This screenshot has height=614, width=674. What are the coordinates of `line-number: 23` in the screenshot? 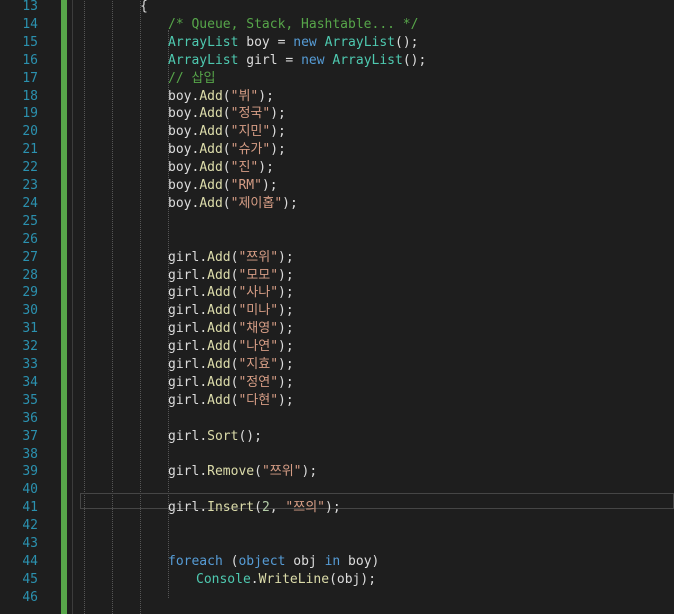 It's located at (30, 185).